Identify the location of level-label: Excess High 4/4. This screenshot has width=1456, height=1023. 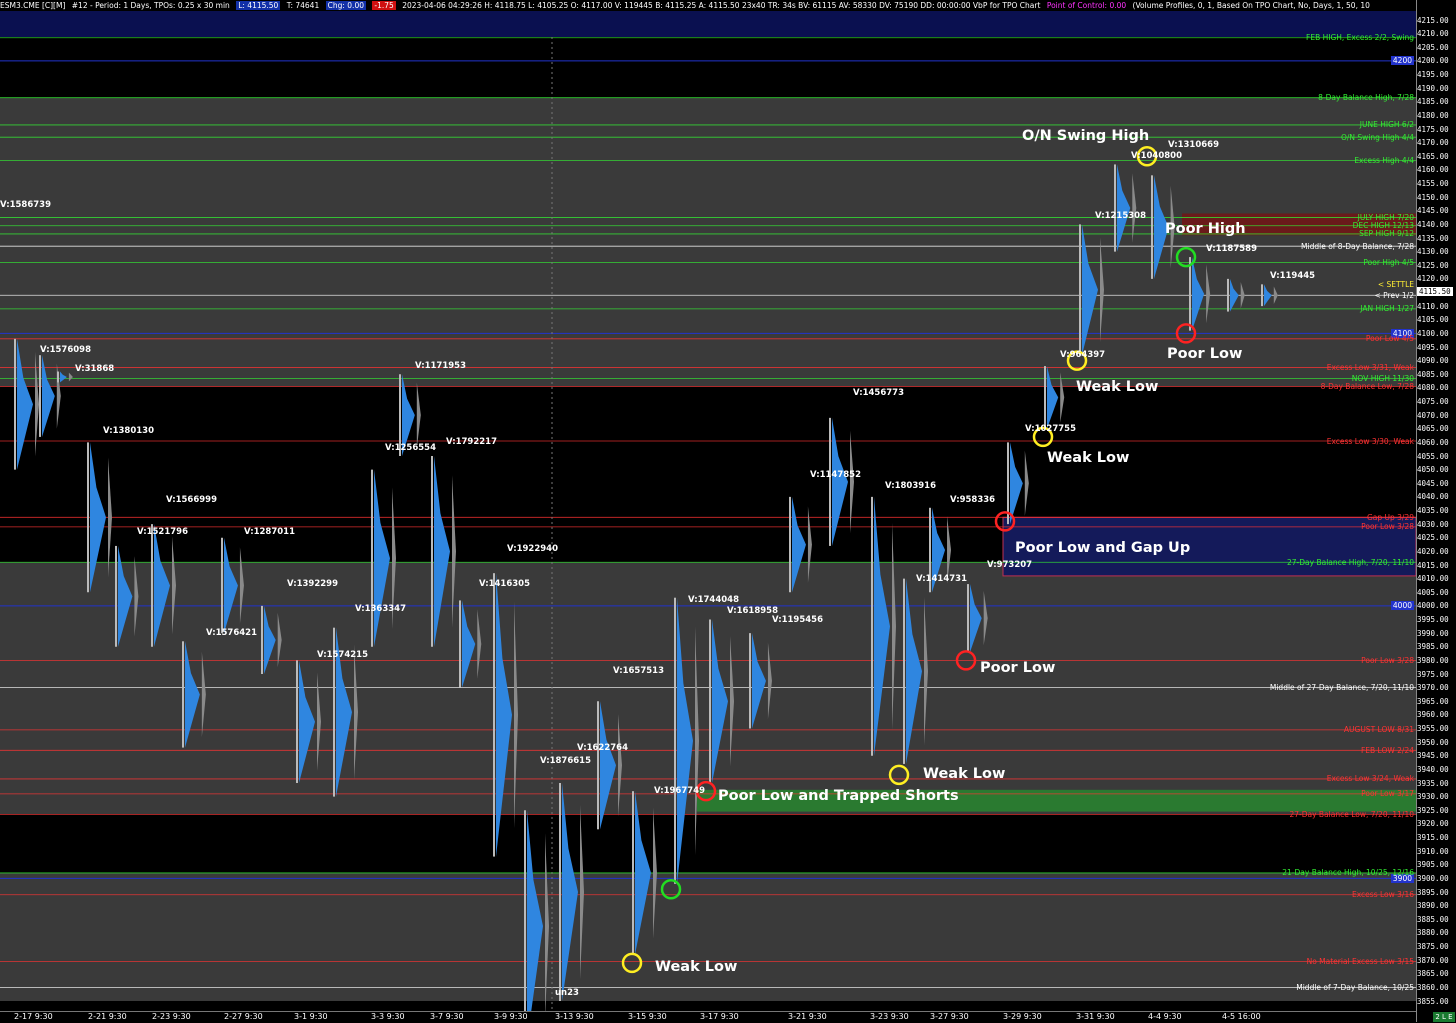
(1384, 160).